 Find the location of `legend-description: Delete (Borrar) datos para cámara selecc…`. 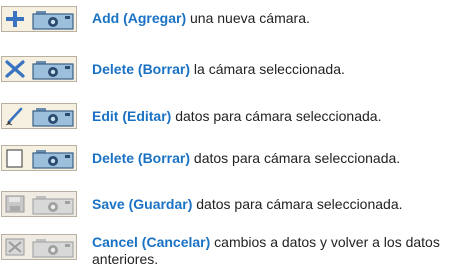

legend-description: Delete (Borrar) datos para cámara selecc… is located at coordinates (269, 158).